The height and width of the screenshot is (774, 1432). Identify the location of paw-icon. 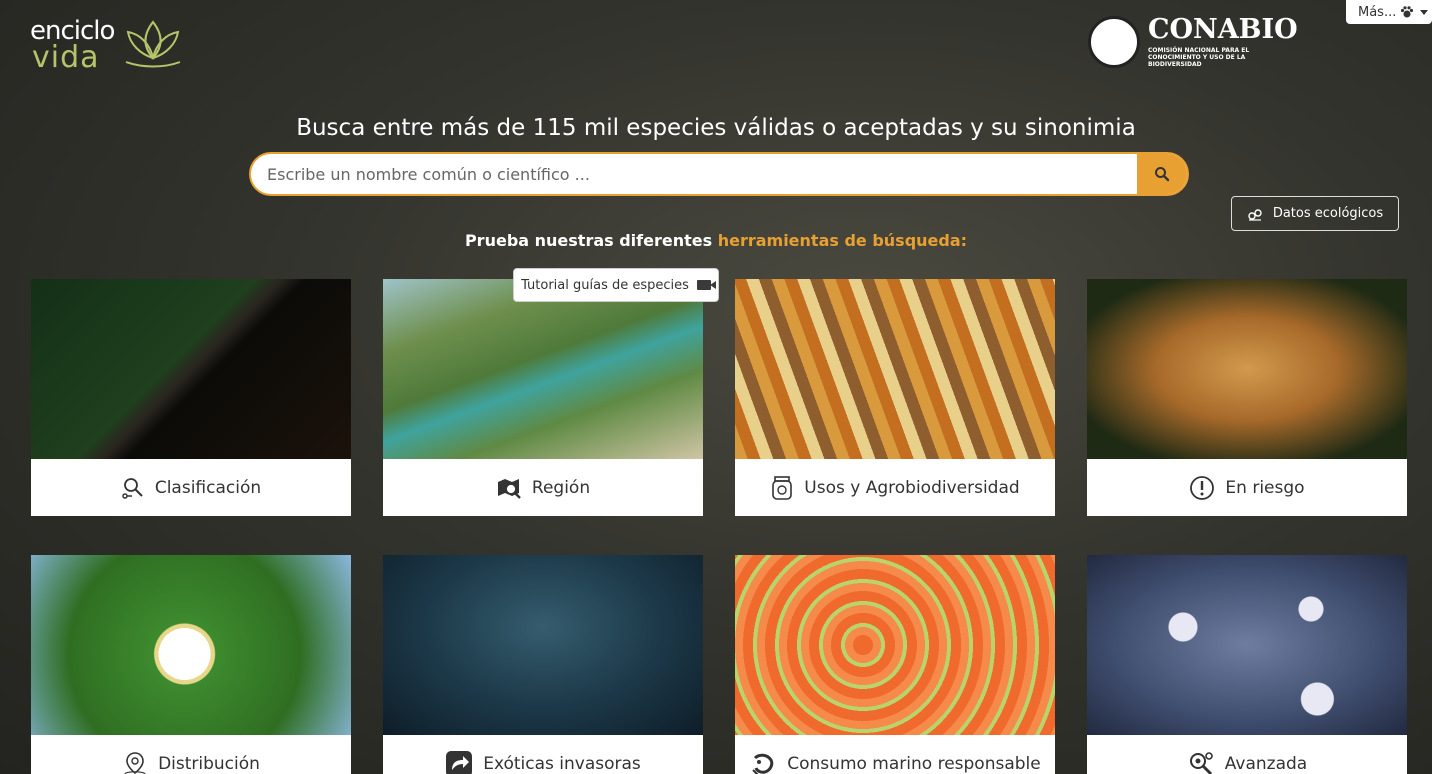
(1407, 12).